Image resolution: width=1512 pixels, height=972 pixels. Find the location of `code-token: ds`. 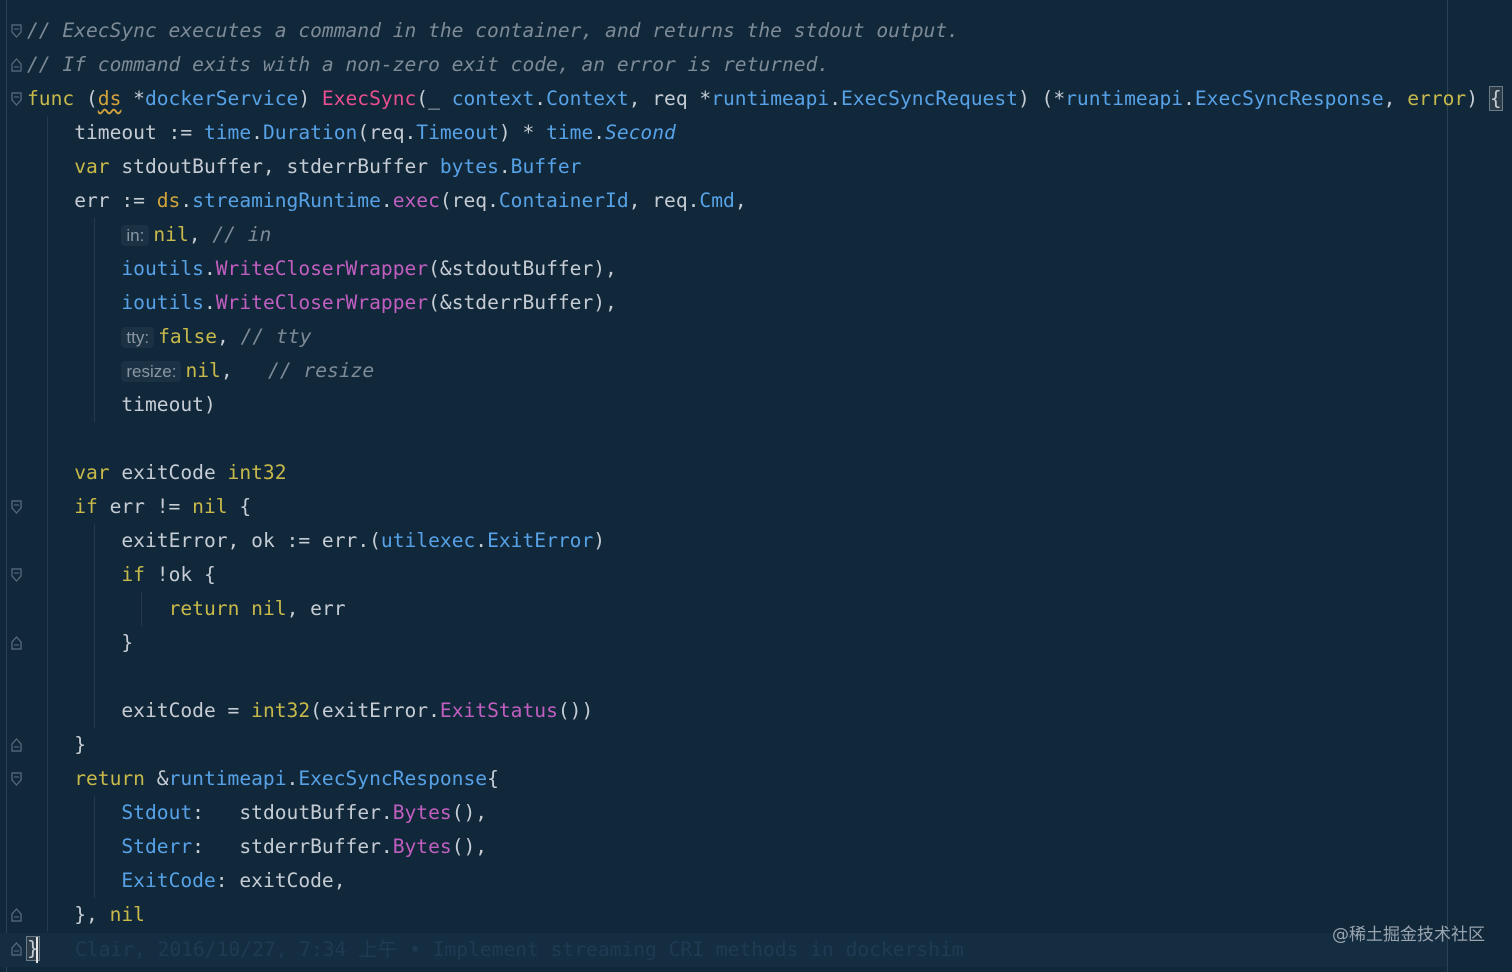

code-token: ds is located at coordinates (109, 98).